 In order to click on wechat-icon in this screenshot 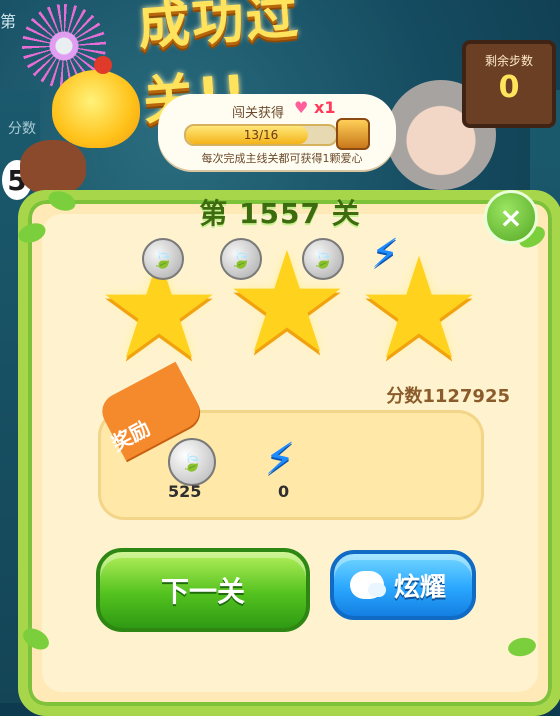, I will do `click(368, 585)`.